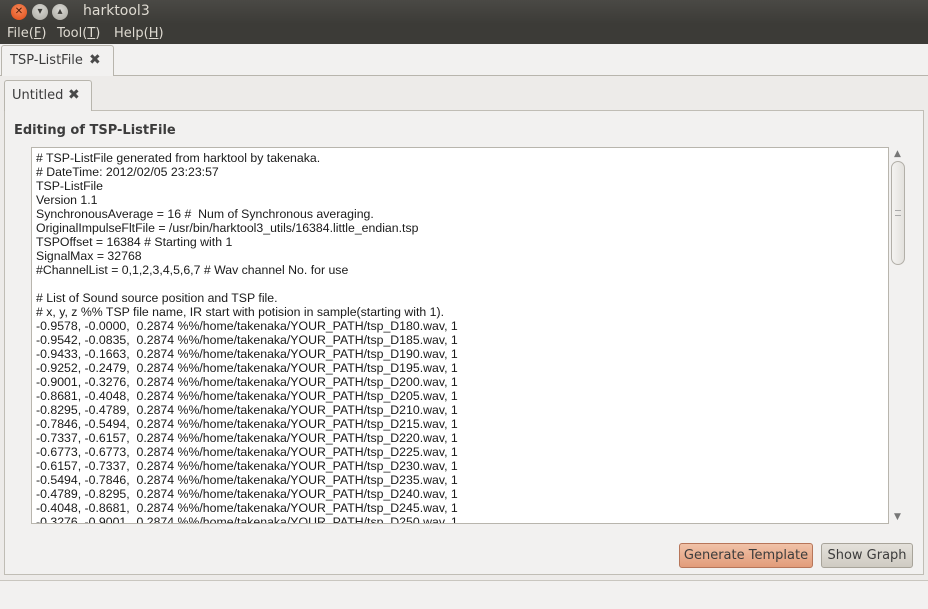 Image resolution: width=928 pixels, height=609 pixels. I want to click on title-bar: ✕ ▾ ▴ harktool3, so click(464, 12).